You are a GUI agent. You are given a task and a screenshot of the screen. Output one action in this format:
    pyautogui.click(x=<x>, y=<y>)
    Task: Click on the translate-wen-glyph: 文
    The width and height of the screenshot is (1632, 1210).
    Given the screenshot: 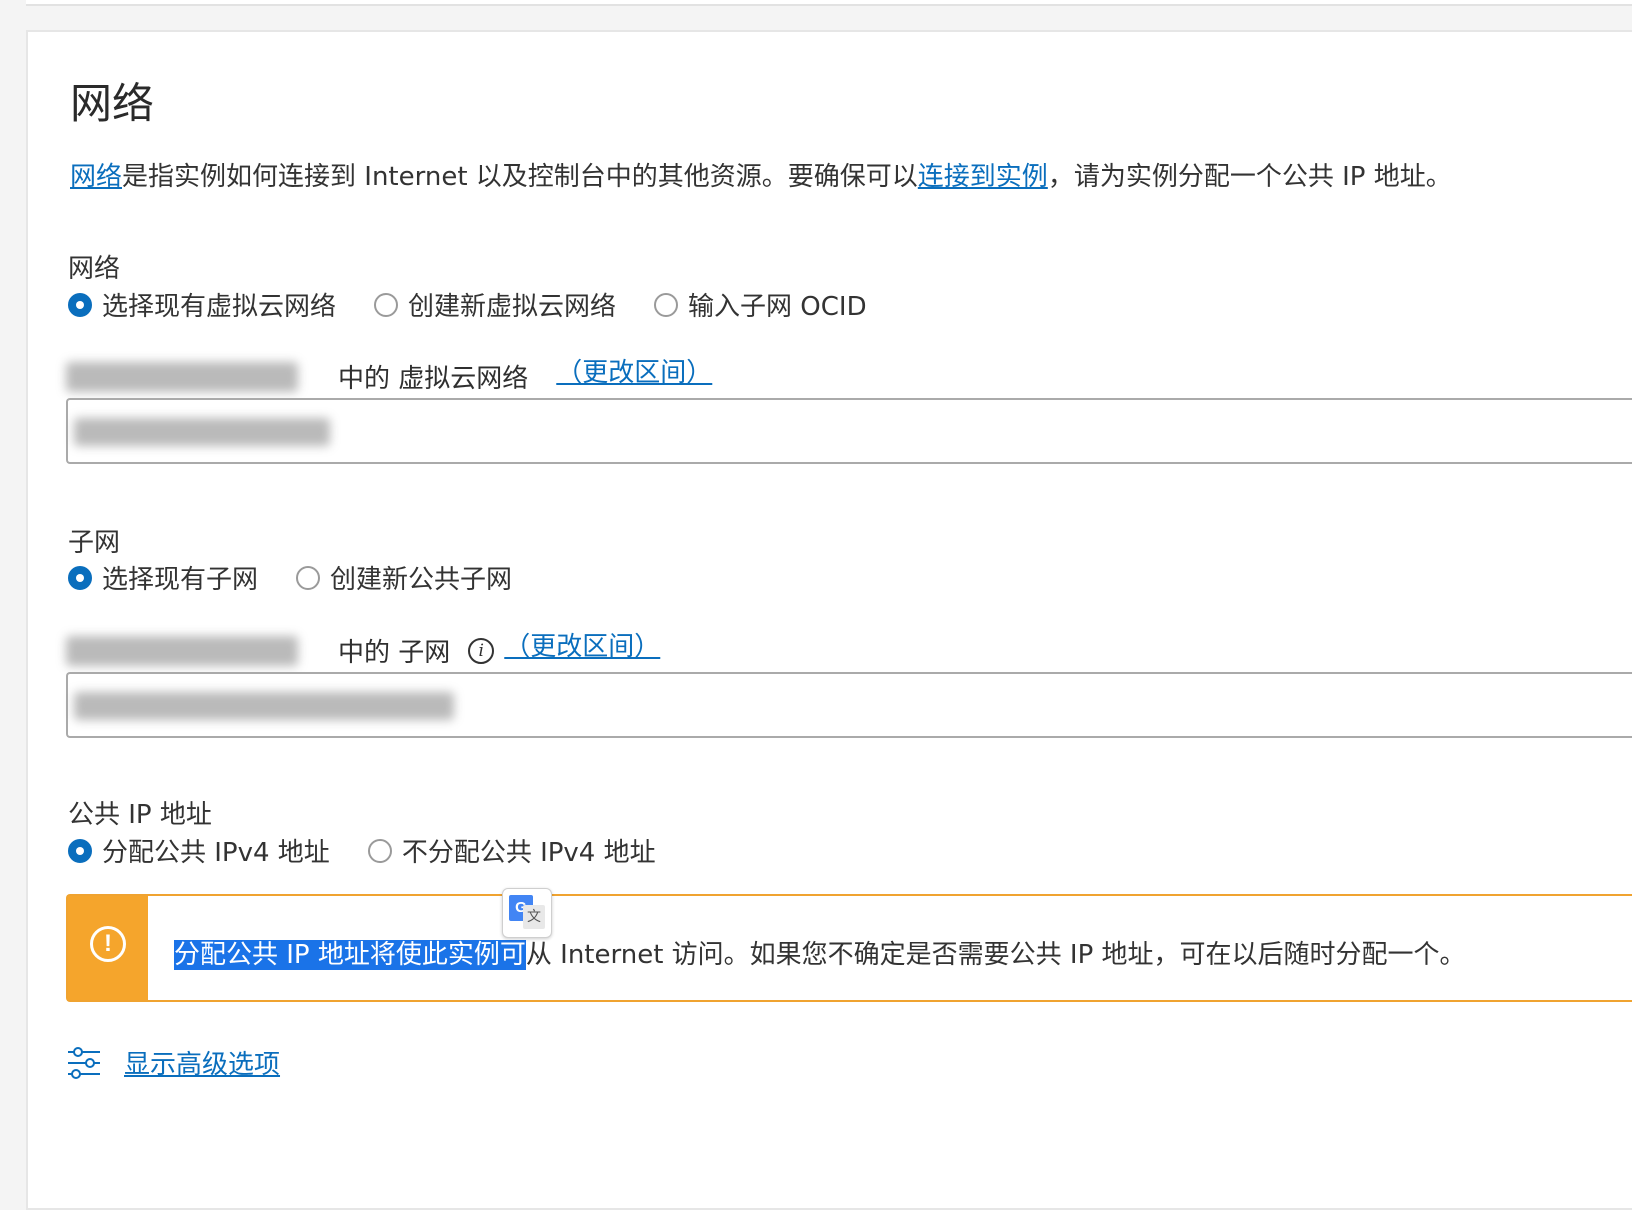 What is the action you would take?
    pyautogui.click(x=534, y=917)
    